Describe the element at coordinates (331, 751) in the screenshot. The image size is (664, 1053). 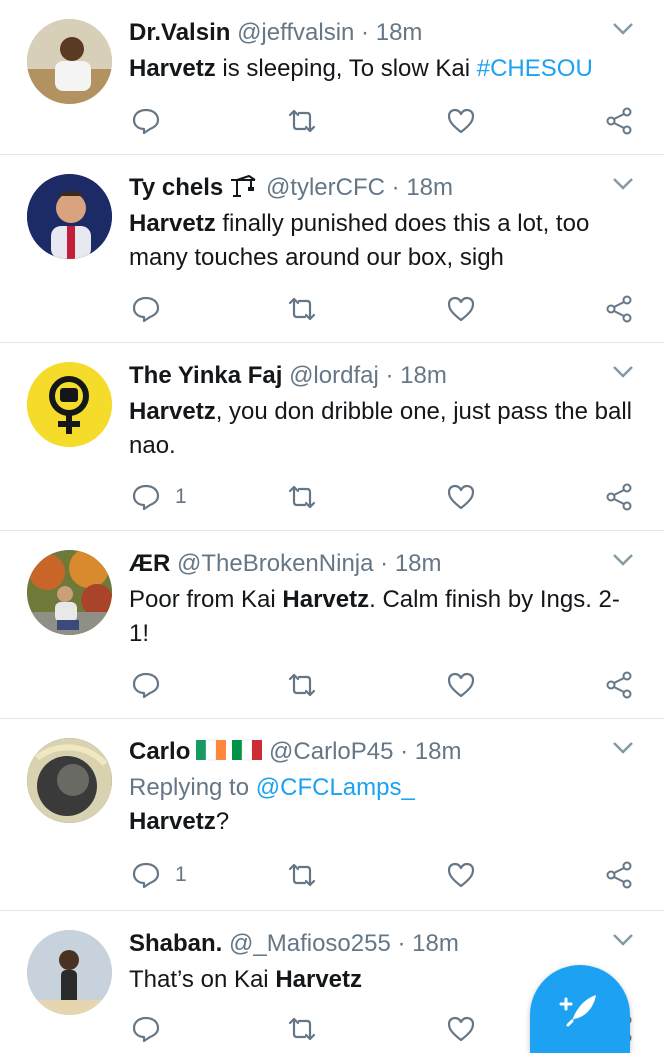
I see `author-handle: @CarloP45` at that location.